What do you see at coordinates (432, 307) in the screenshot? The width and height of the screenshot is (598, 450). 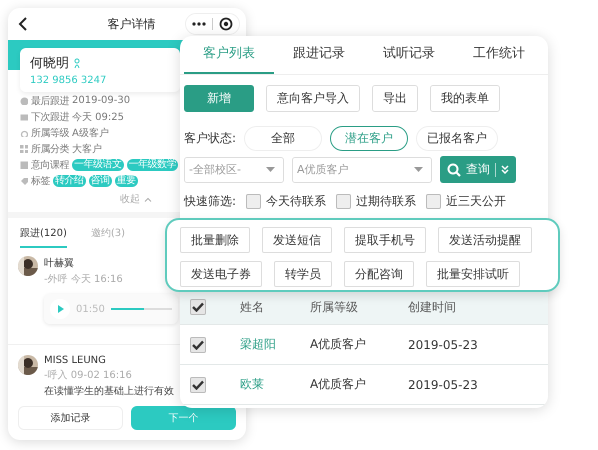 I see `column-header: 创建时间` at bounding box center [432, 307].